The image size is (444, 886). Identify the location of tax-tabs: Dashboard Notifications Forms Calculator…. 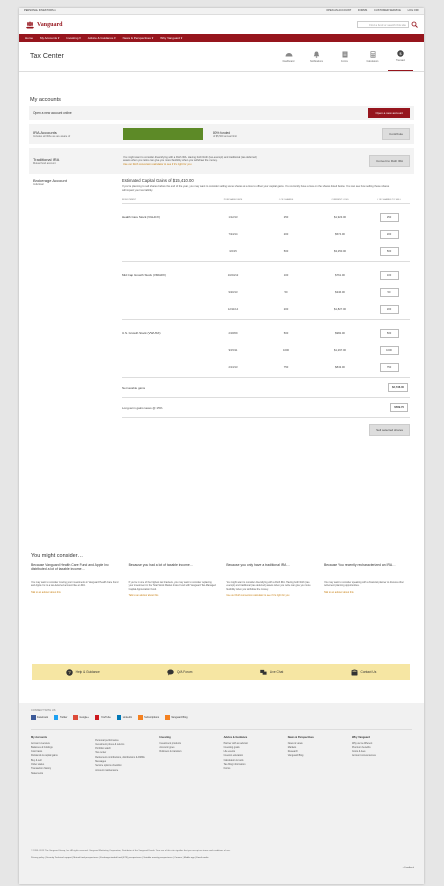
(344, 56).